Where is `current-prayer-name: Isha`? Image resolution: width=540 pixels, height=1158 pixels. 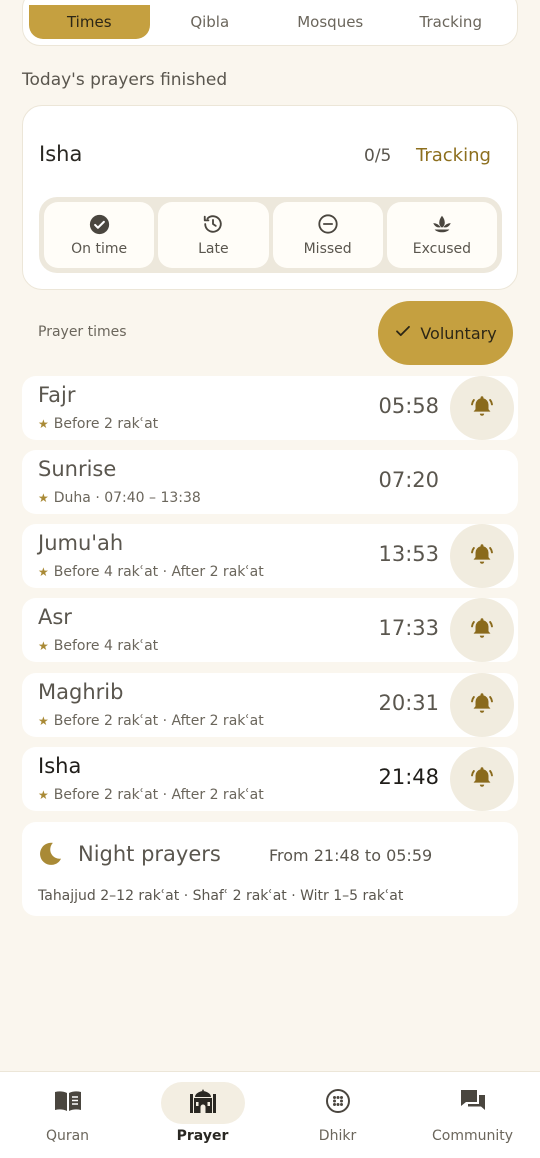
current-prayer-name: Isha is located at coordinates (61, 154).